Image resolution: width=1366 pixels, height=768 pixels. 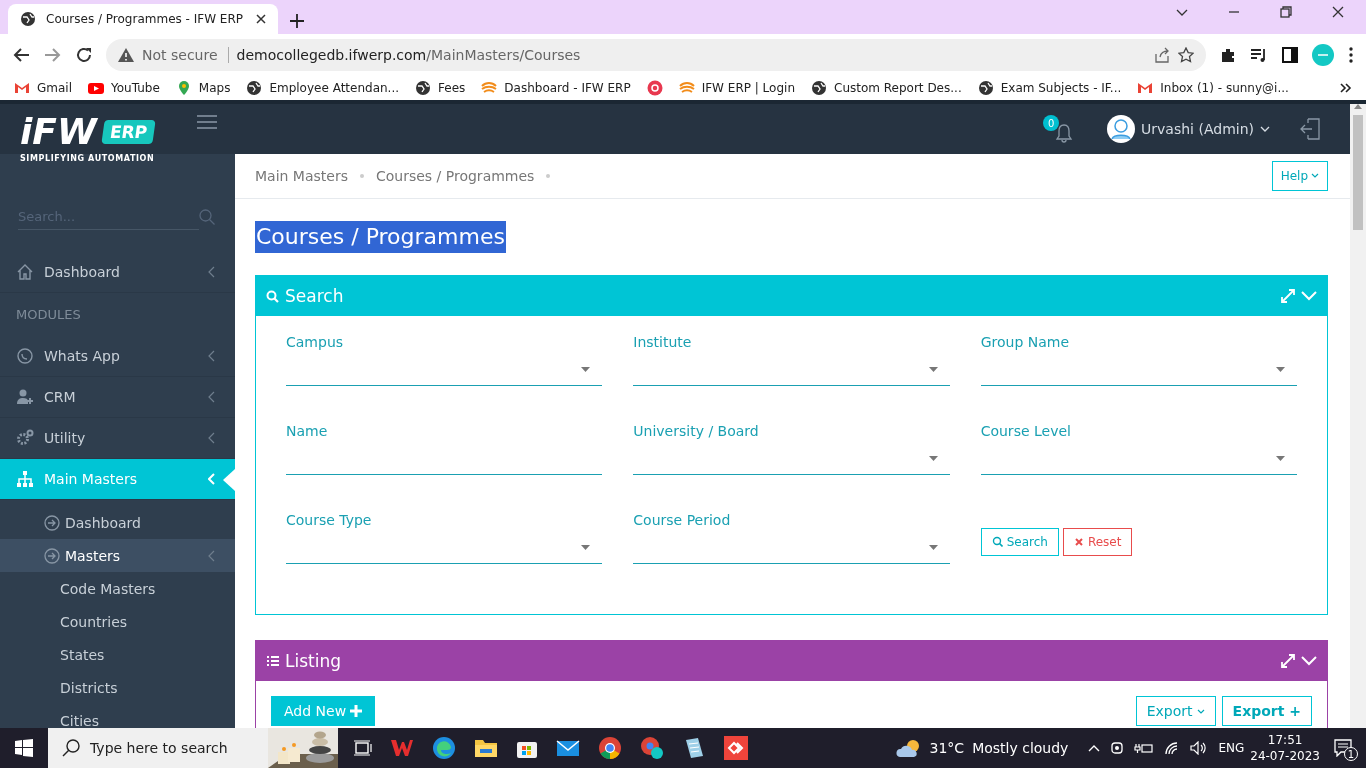 I want to click on logo-badge: ERP, so click(x=128, y=132).